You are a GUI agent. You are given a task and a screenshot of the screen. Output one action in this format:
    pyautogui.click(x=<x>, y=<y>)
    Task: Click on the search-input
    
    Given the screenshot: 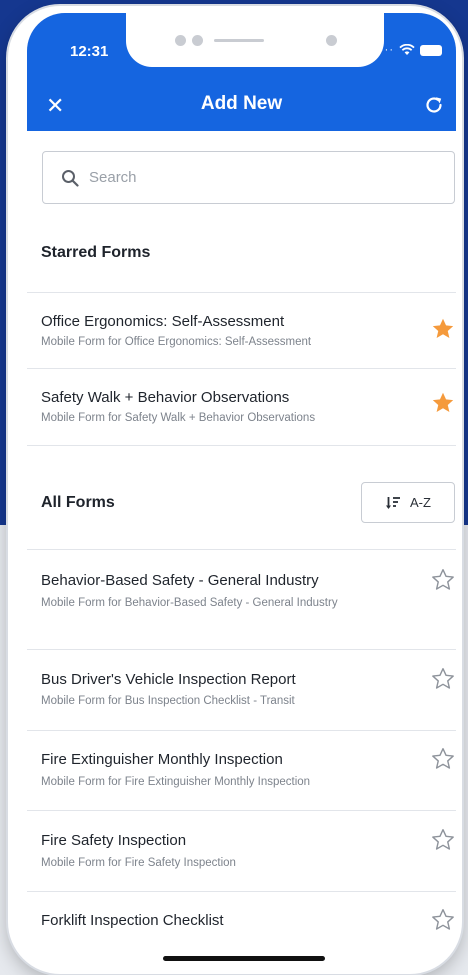 What is the action you would take?
    pyautogui.click(x=249, y=177)
    